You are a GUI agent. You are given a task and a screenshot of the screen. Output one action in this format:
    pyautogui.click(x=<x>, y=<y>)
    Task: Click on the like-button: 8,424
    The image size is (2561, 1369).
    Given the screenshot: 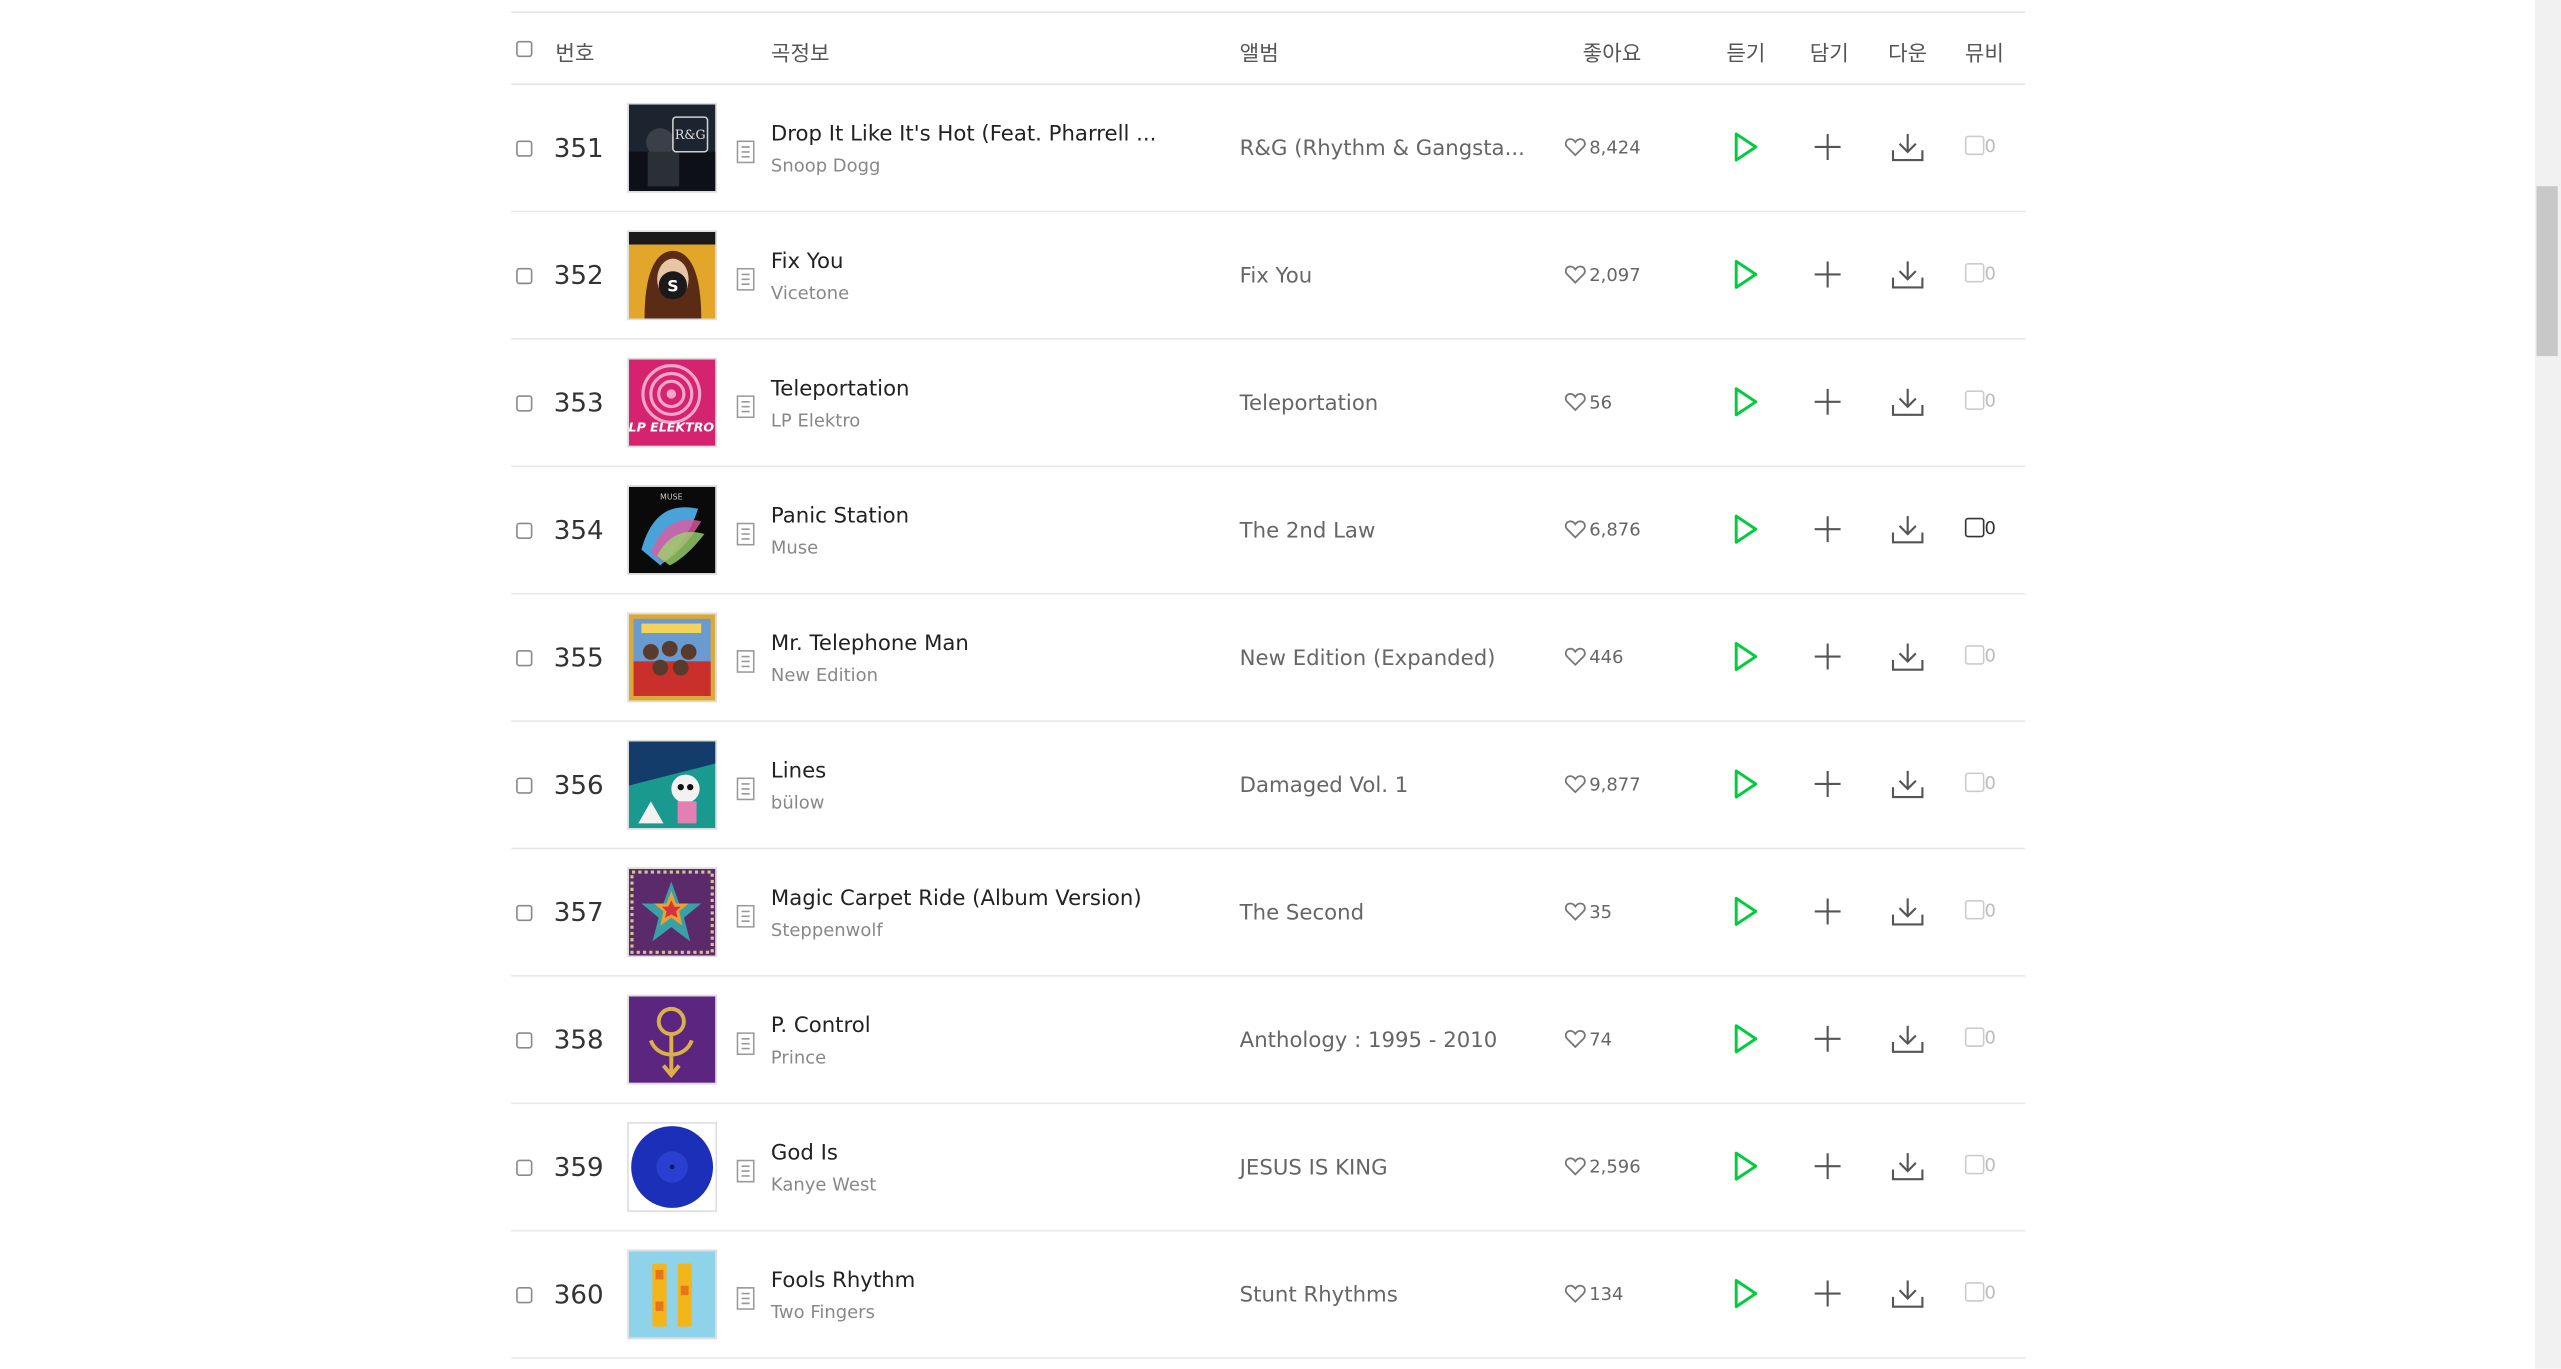 What is the action you would take?
    pyautogui.click(x=1602, y=147)
    